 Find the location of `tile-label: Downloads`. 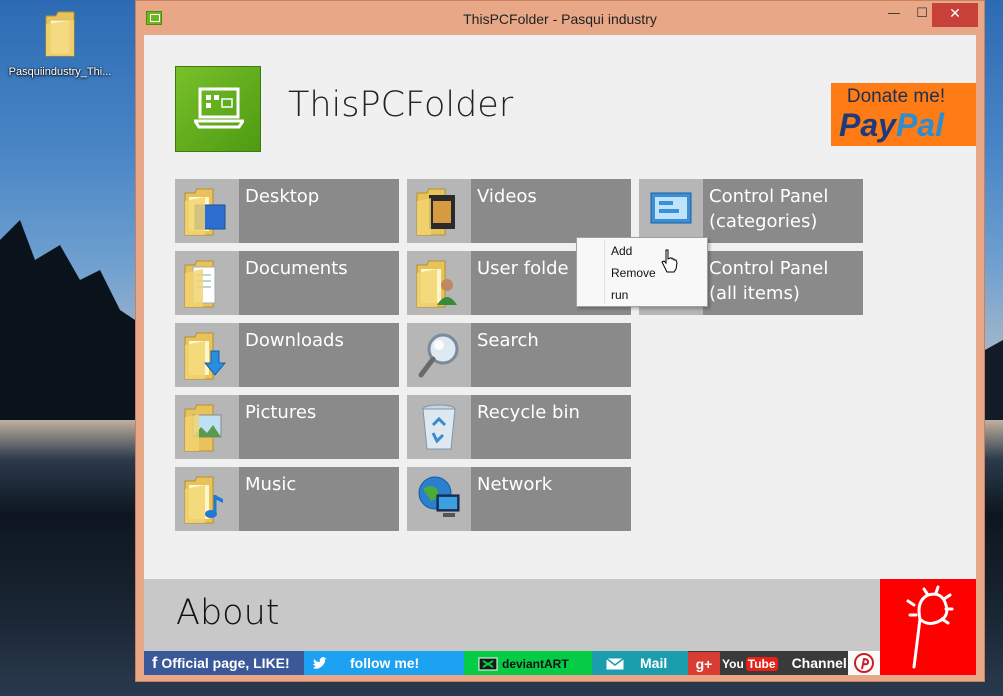

tile-label: Downloads is located at coordinates (294, 340).